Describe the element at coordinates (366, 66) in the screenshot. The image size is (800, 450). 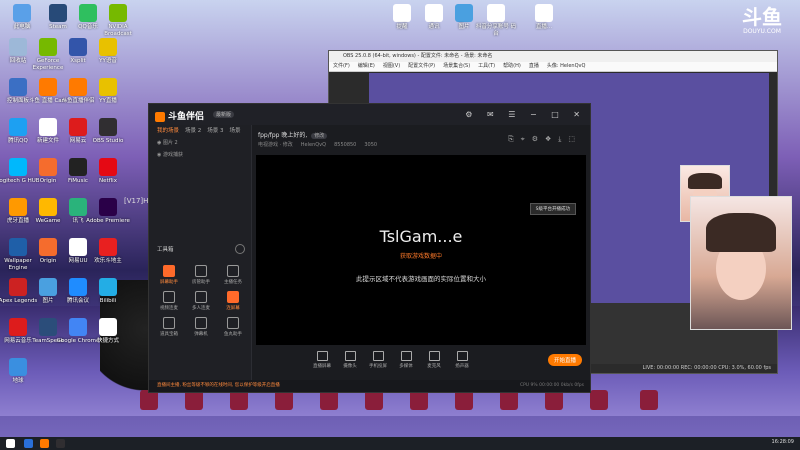
I see `obs-menu-item: 编辑(E)` at that location.